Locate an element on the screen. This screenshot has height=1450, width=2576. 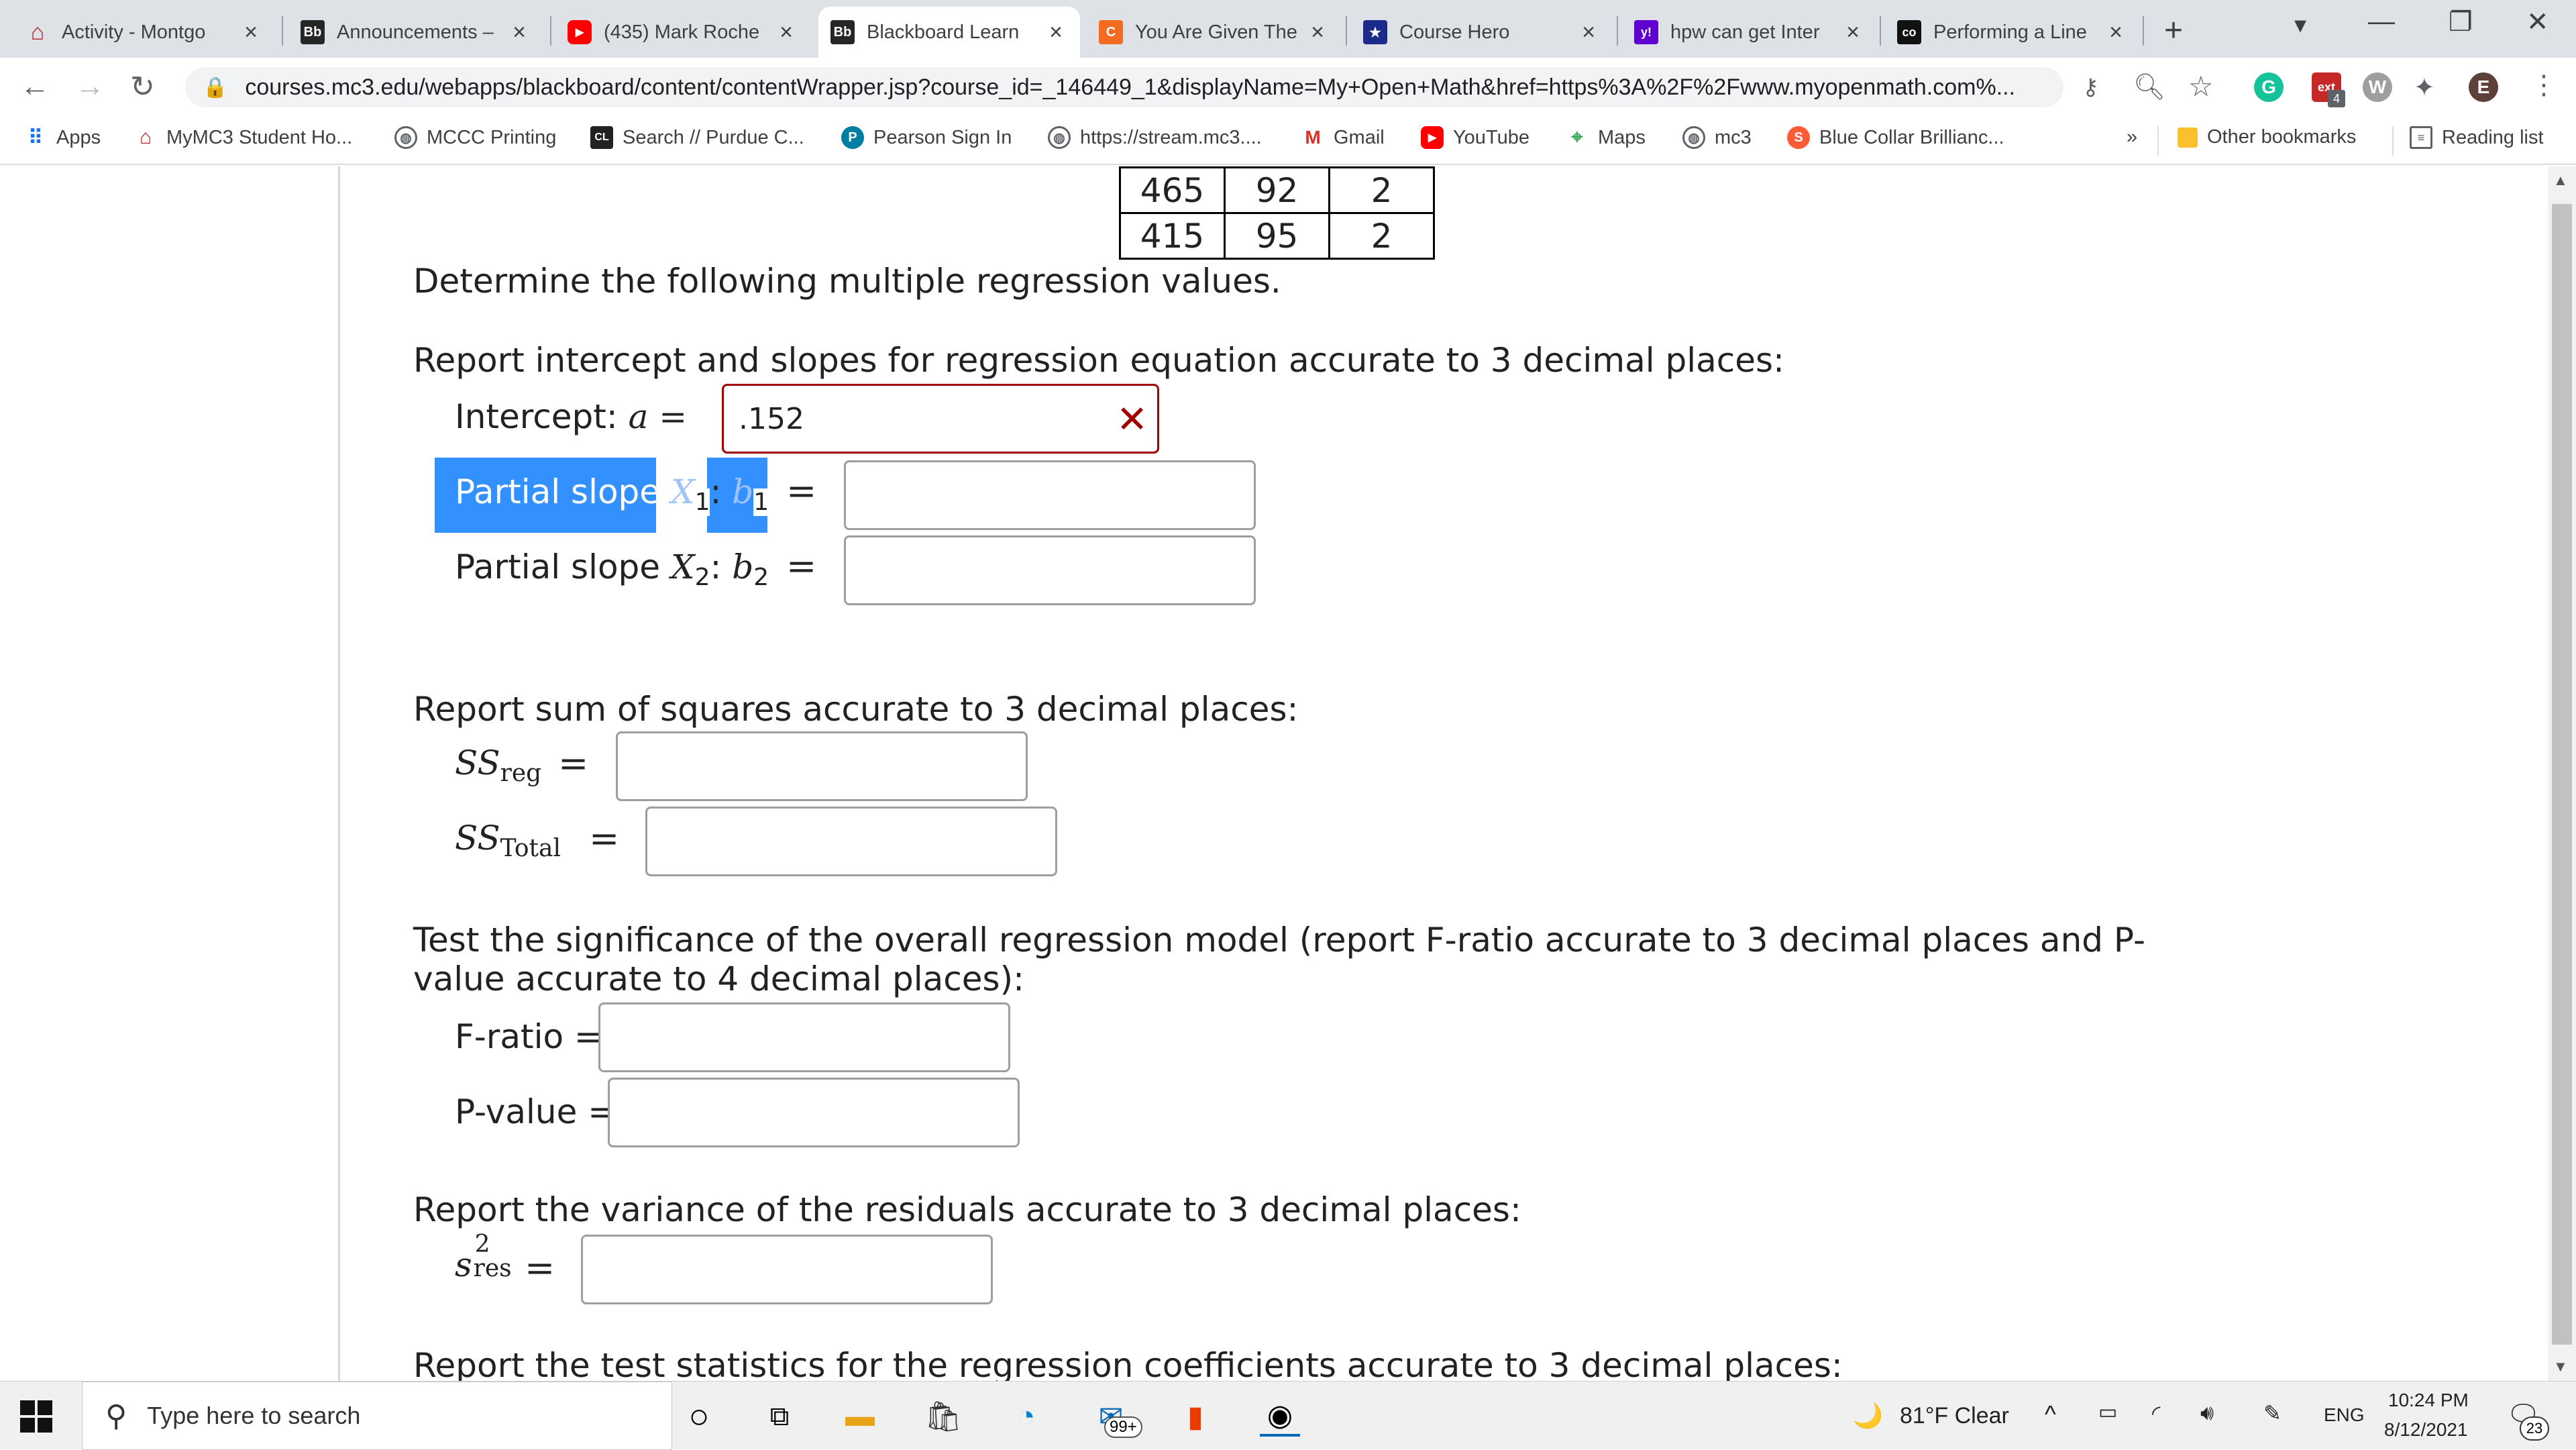
mail-badge: 99+ is located at coordinates (1123, 1427).